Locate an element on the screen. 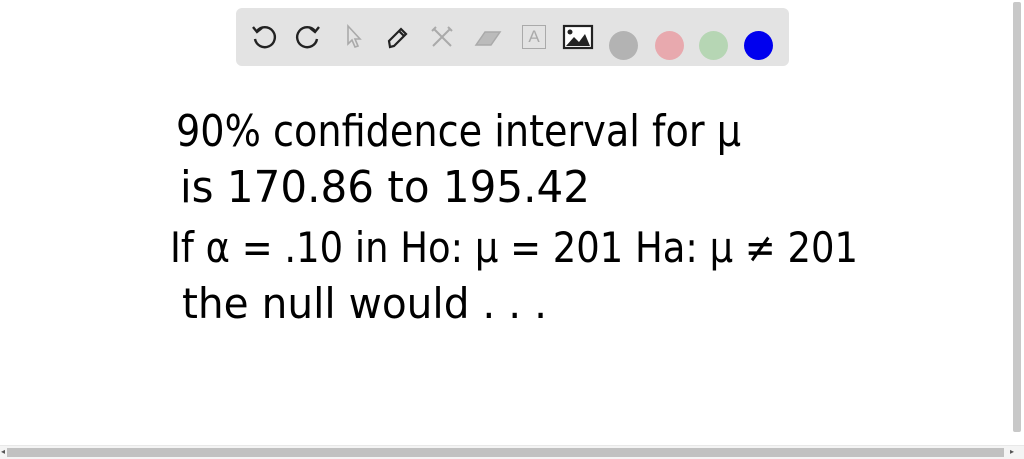  pen-icon is located at coordinates (397, 38).